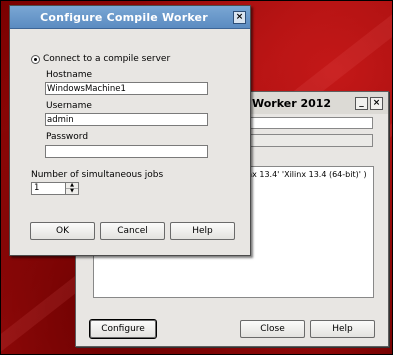  I want to click on dialog-titlebar: Configure Compile Worker ×, so click(130, 17).